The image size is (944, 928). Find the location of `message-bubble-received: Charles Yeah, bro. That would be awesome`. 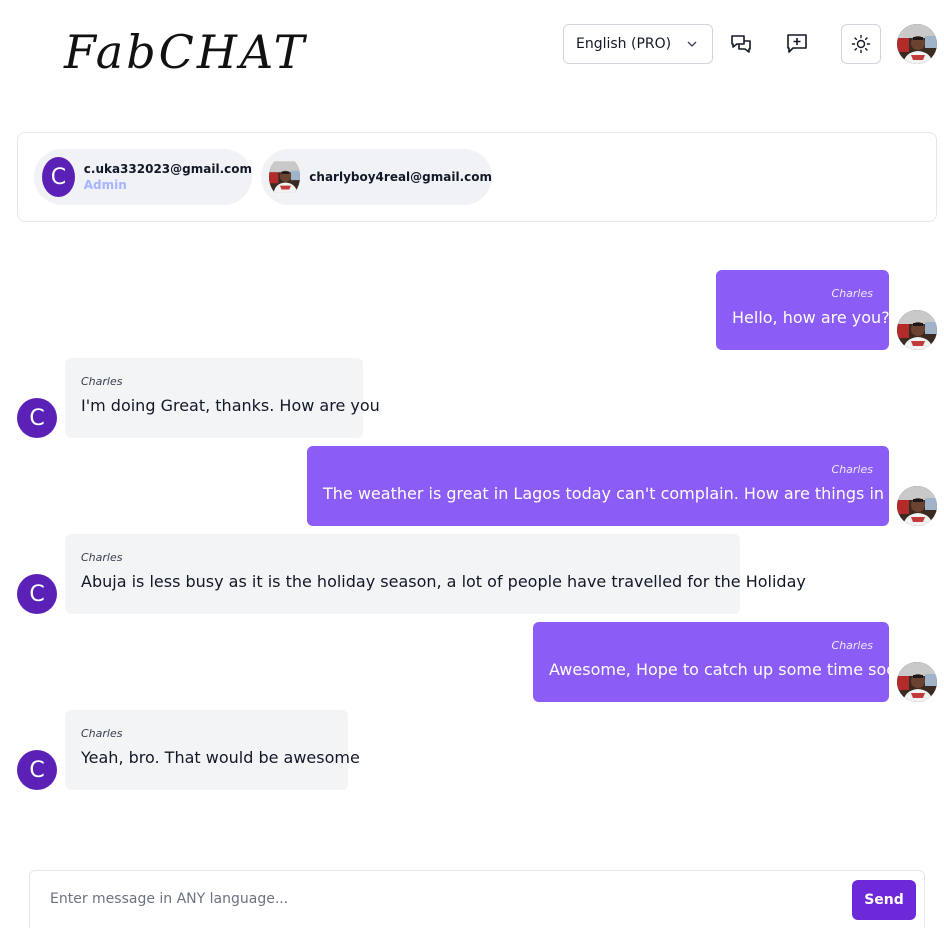

message-bubble-received: Charles Yeah, bro. That would be awesome is located at coordinates (212, 750).